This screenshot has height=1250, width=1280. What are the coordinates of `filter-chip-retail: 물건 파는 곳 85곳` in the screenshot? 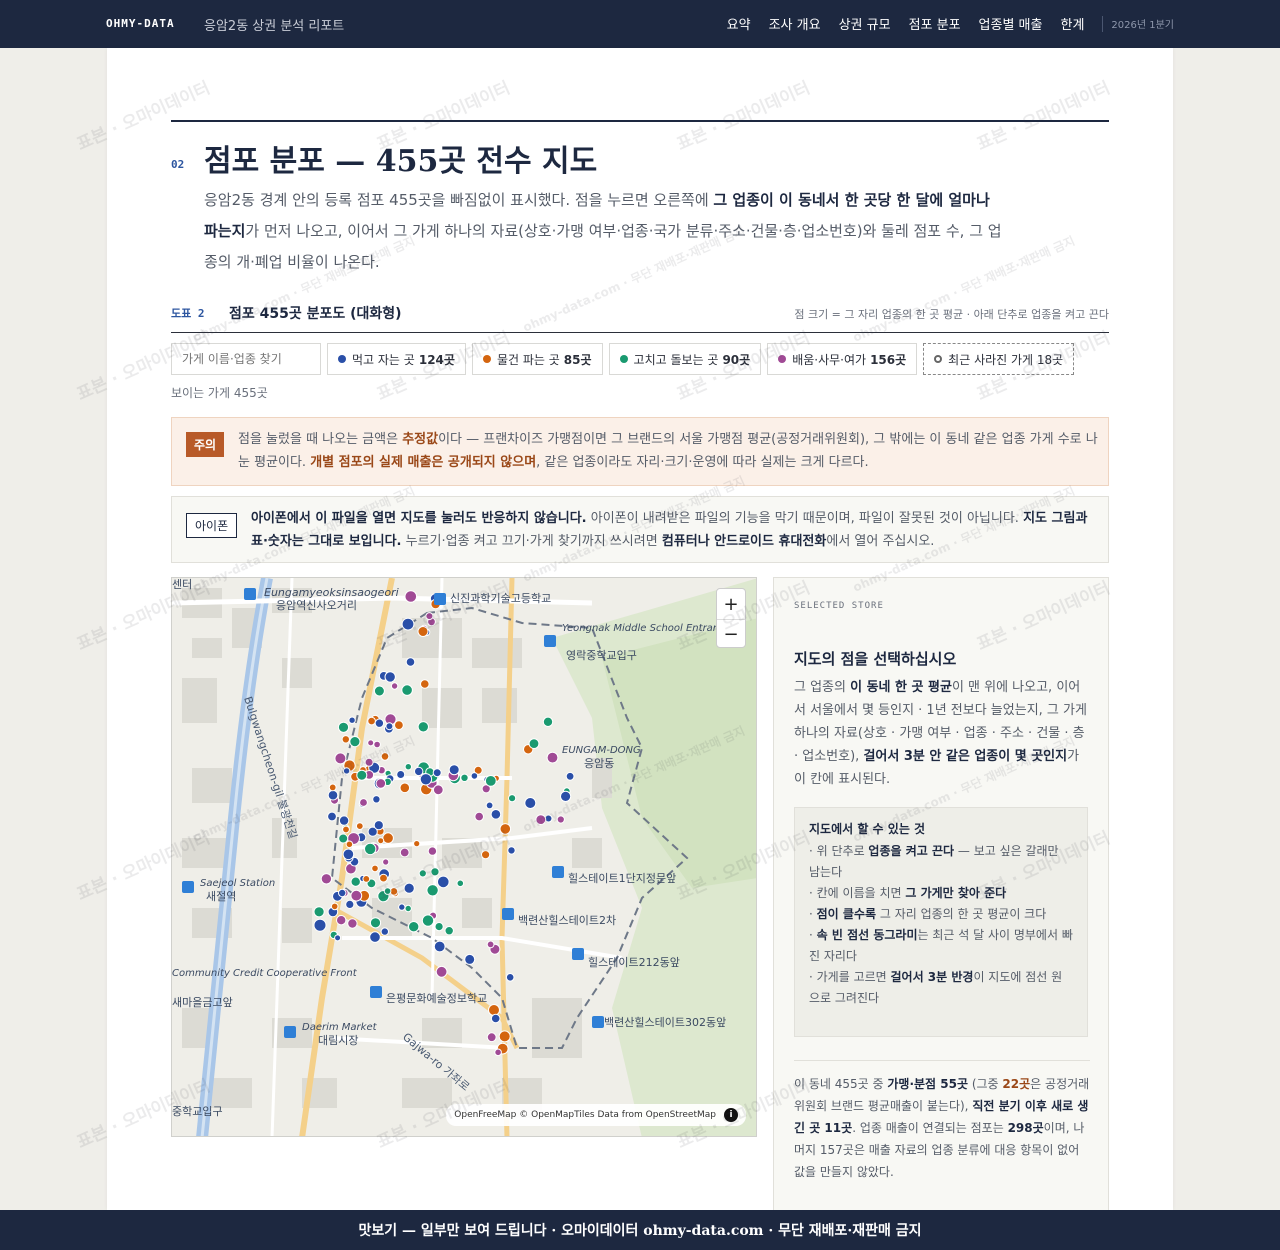 It's located at (537, 359).